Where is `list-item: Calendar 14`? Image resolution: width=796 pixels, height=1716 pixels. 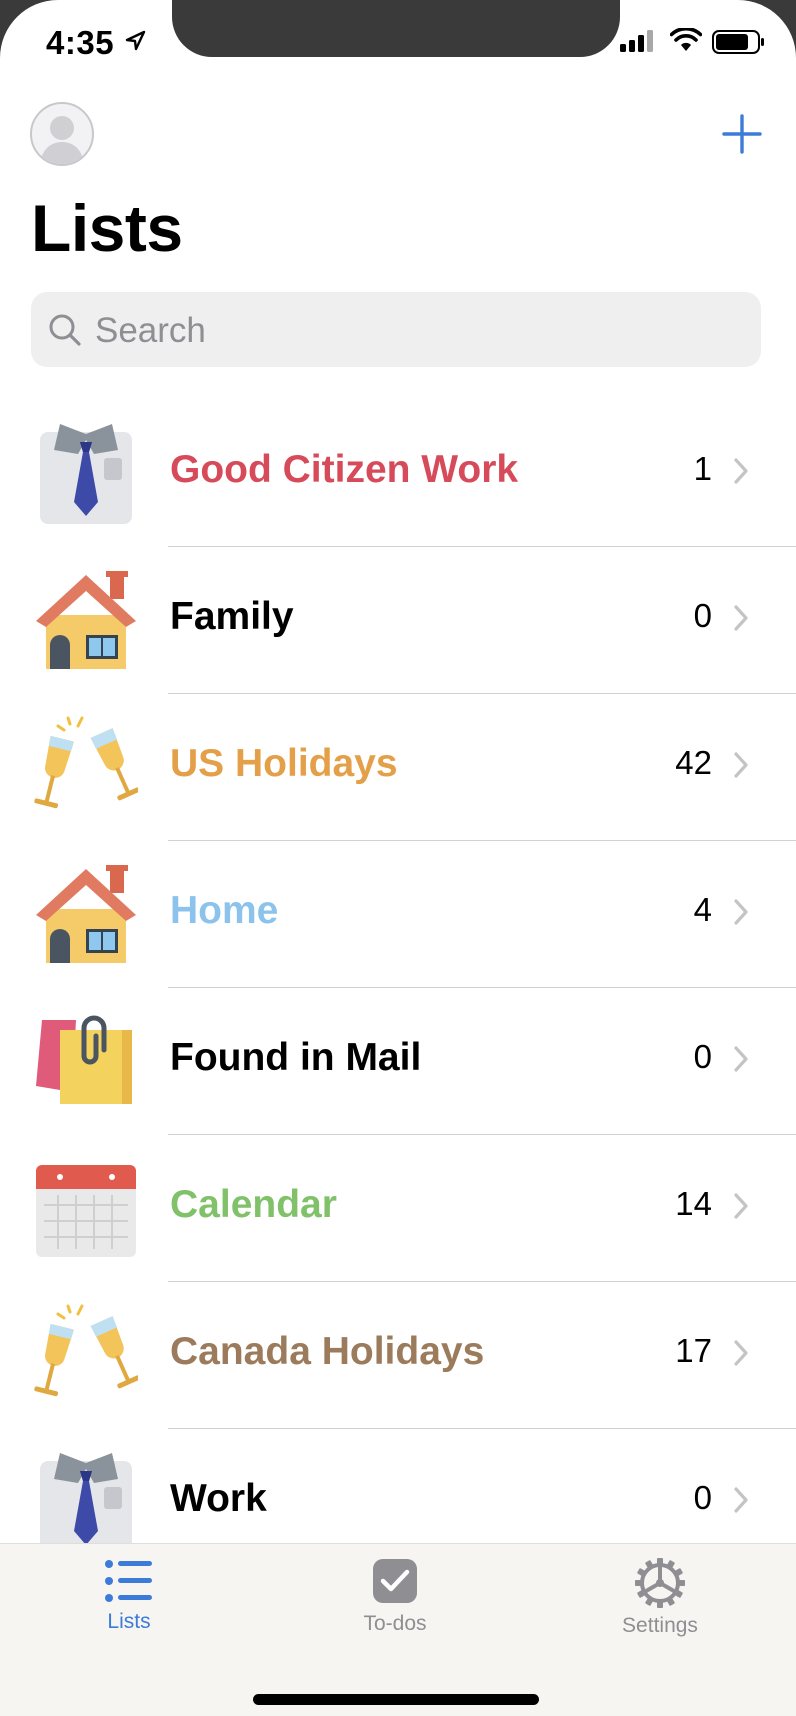
list-item: Calendar 14 is located at coordinates (398, 1208).